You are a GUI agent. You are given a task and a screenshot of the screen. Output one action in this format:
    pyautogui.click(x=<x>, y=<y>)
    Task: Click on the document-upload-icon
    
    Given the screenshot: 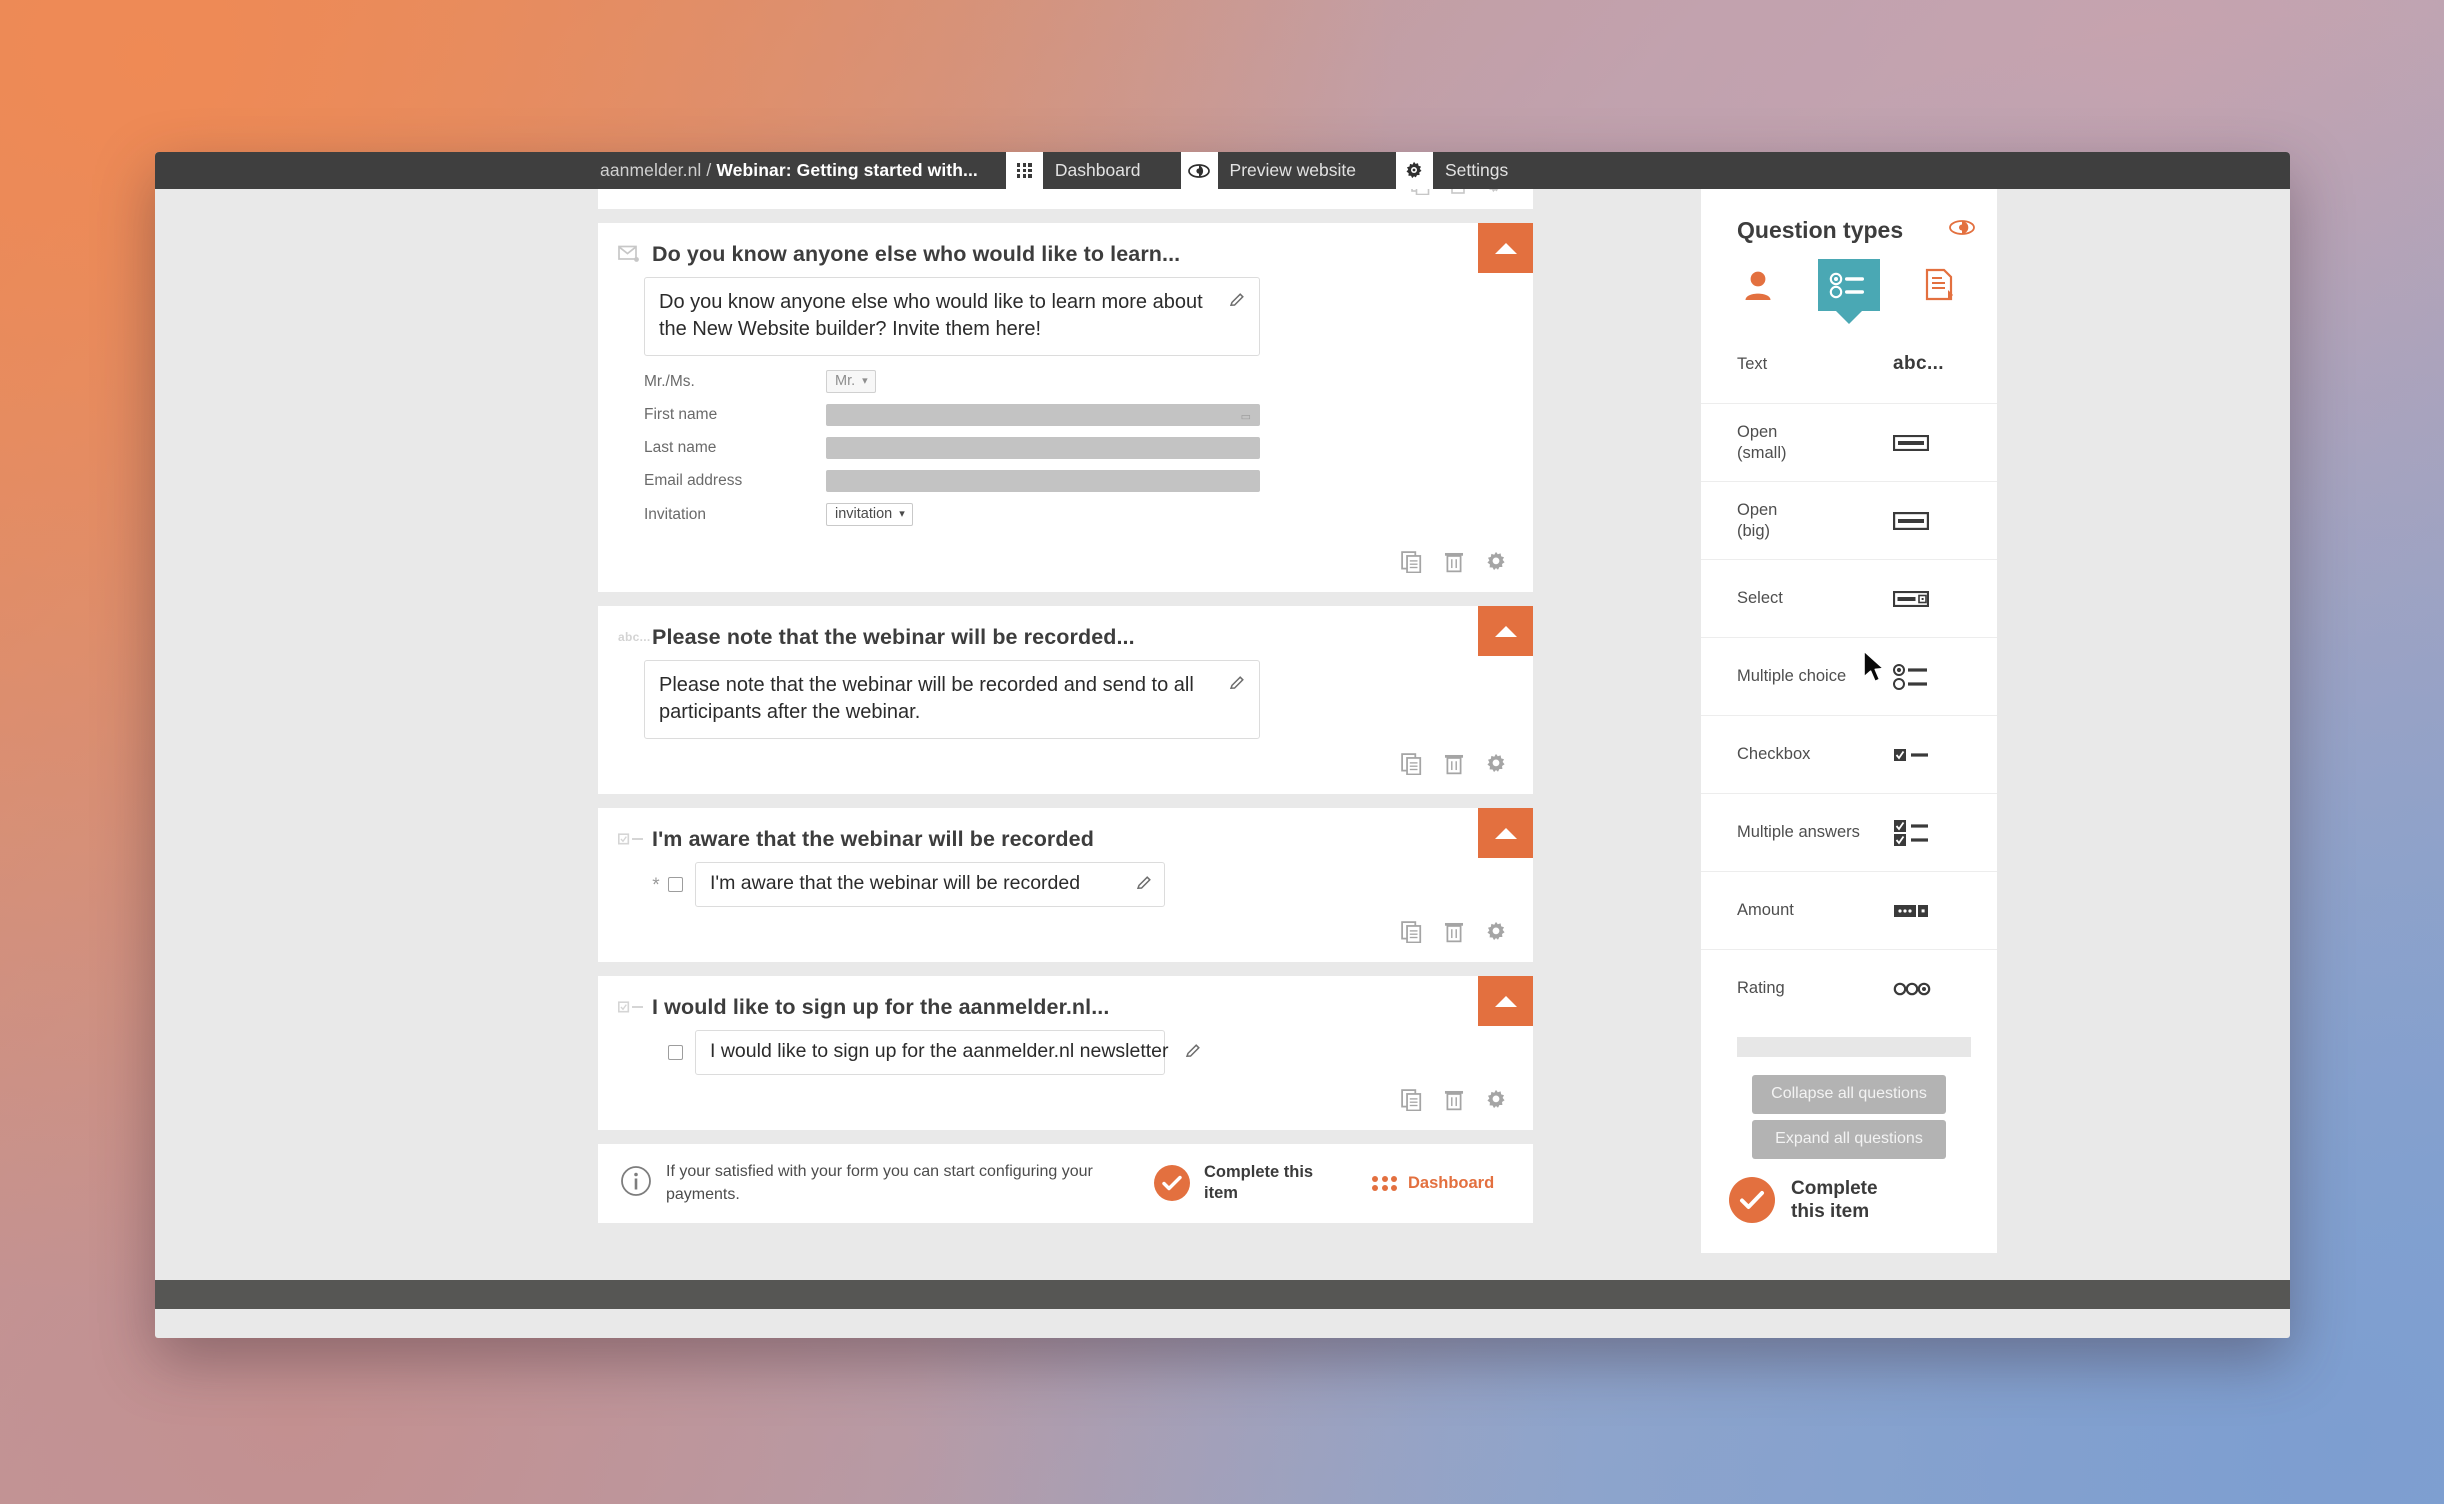 What is the action you would take?
    pyautogui.click(x=1939, y=284)
    